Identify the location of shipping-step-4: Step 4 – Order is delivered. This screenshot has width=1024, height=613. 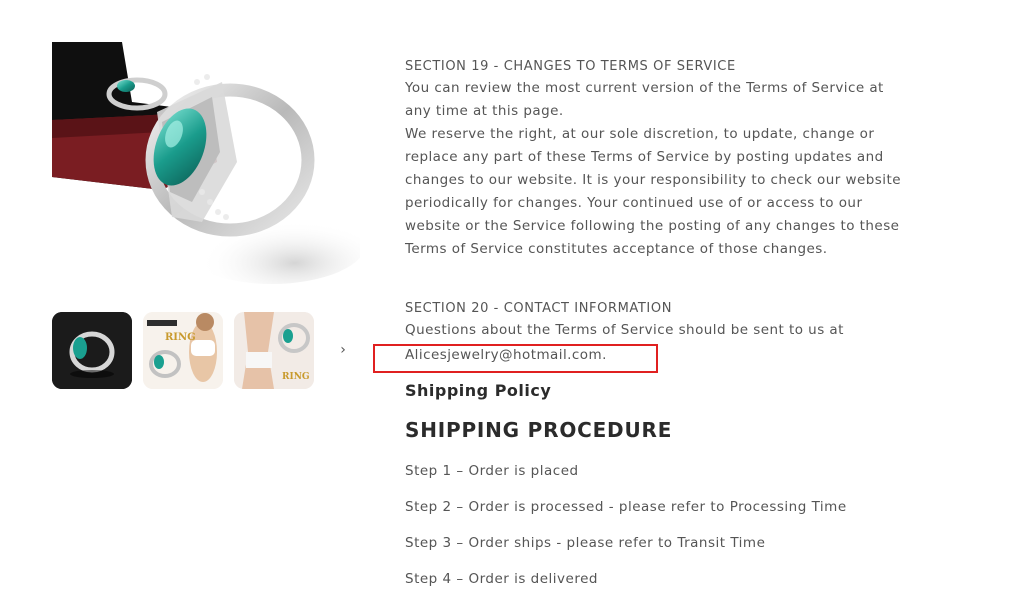
(501, 579).